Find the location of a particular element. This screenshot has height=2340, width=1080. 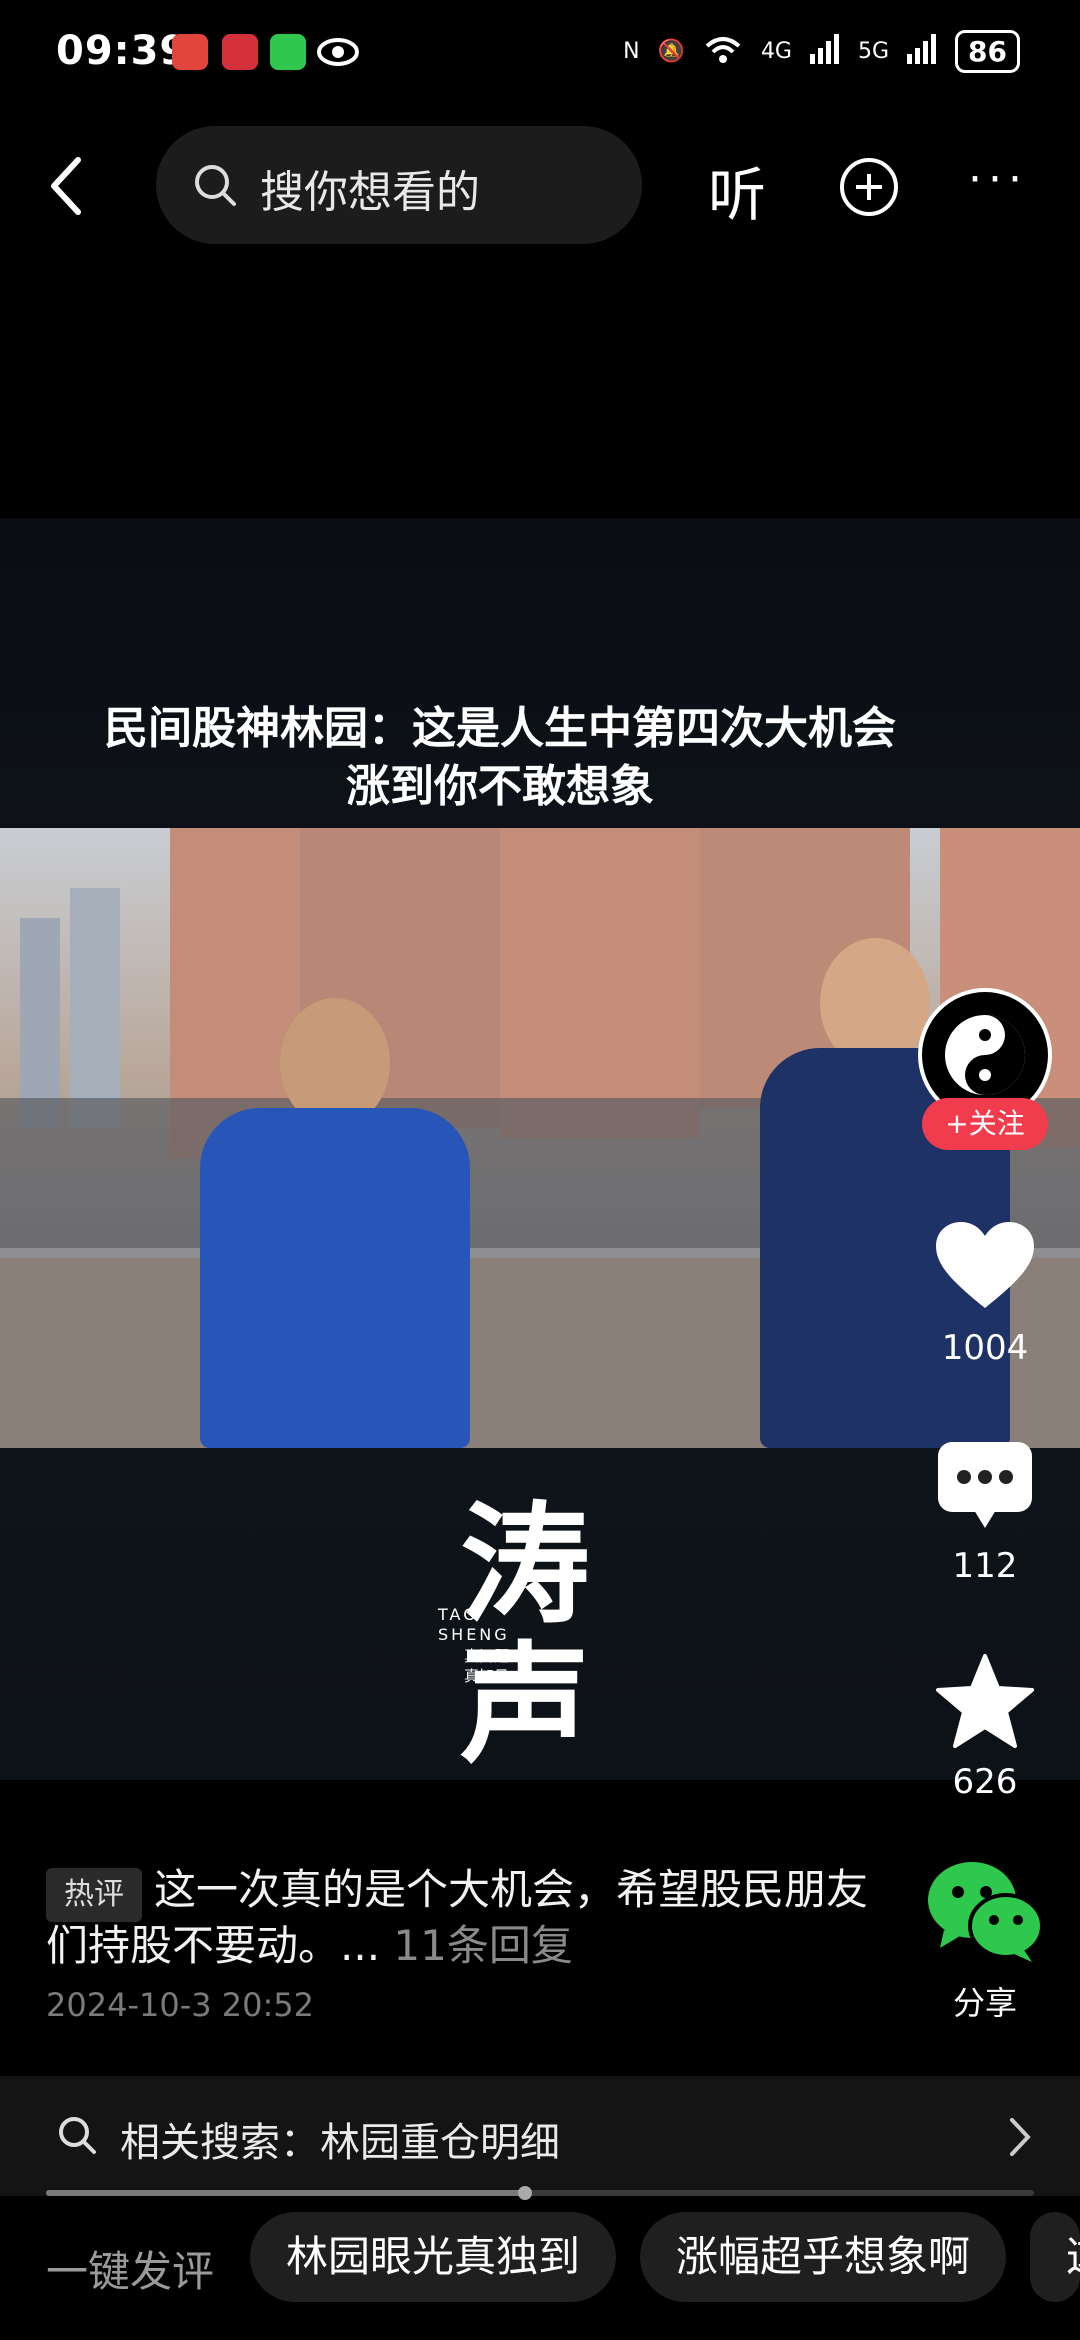

comment-bubble-icon is located at coordinates (985, 1486).